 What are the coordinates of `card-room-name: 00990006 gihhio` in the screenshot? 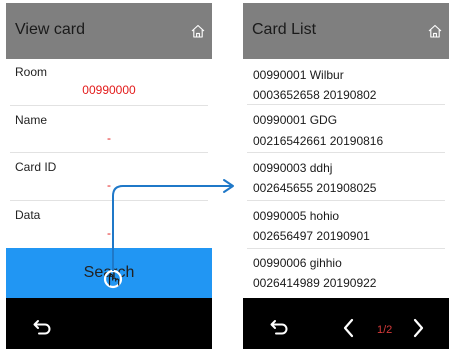 It's located at (297, 263).